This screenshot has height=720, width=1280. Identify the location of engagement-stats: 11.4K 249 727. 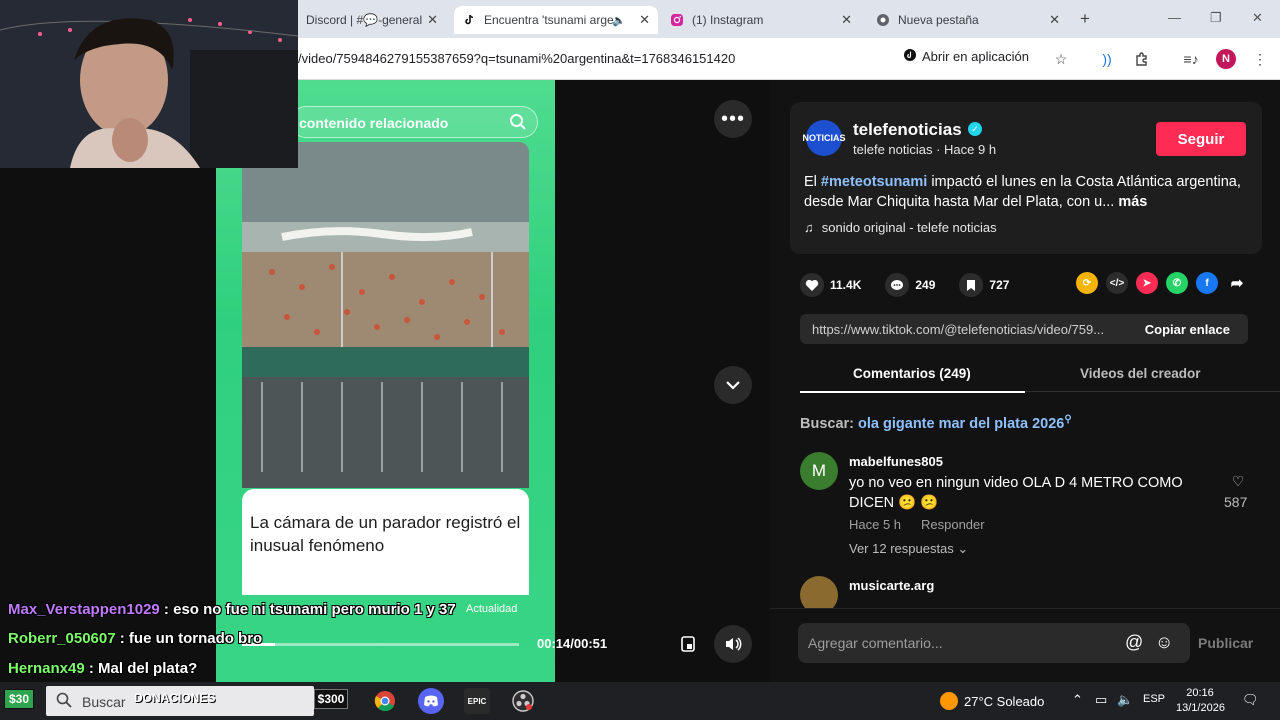
(909, 285).